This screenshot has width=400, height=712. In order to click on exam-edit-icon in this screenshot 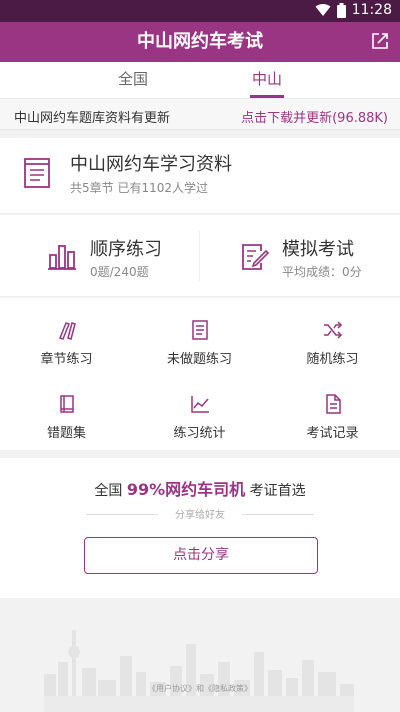, I will do `click(255, 257)`.